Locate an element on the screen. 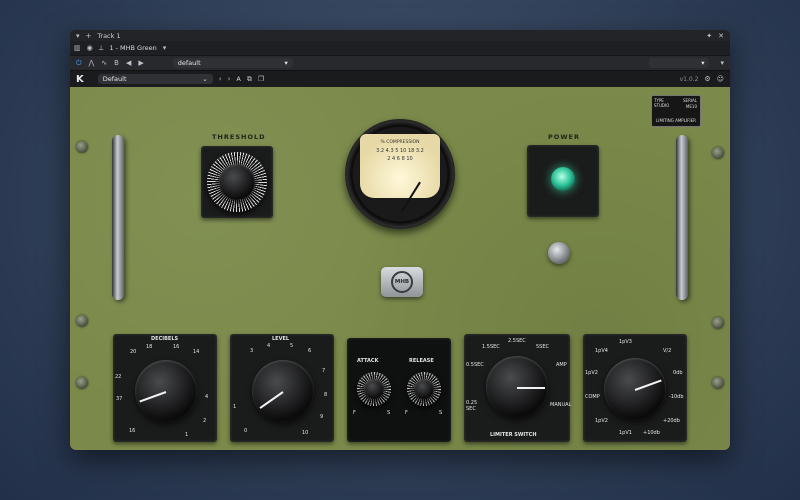 Image resolution: width=800 pixels, height=500 pixels. right-tick: 1pV1 is located at coordinates (625, 433).